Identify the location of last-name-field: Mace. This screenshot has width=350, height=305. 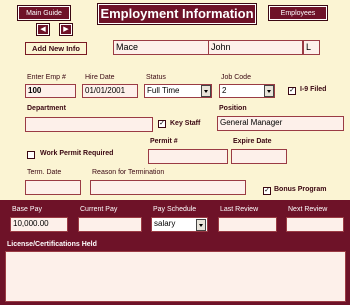
(161, 47).